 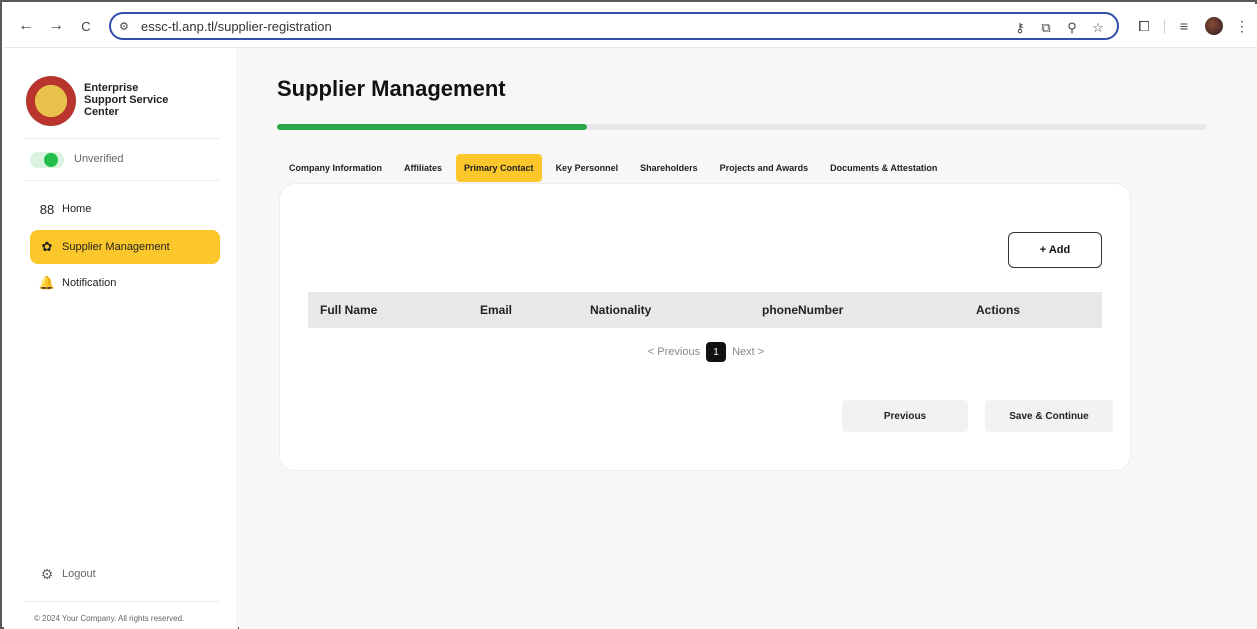 I want to click on tab-primary-contact: Primary Contact, so click(x=499, y=168).